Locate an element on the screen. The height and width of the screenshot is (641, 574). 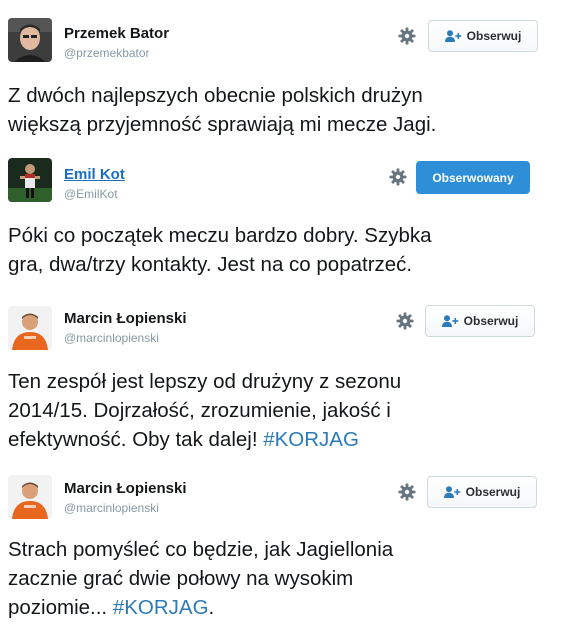
user-handle: @przemekbator is located at coordinates (107, 53).